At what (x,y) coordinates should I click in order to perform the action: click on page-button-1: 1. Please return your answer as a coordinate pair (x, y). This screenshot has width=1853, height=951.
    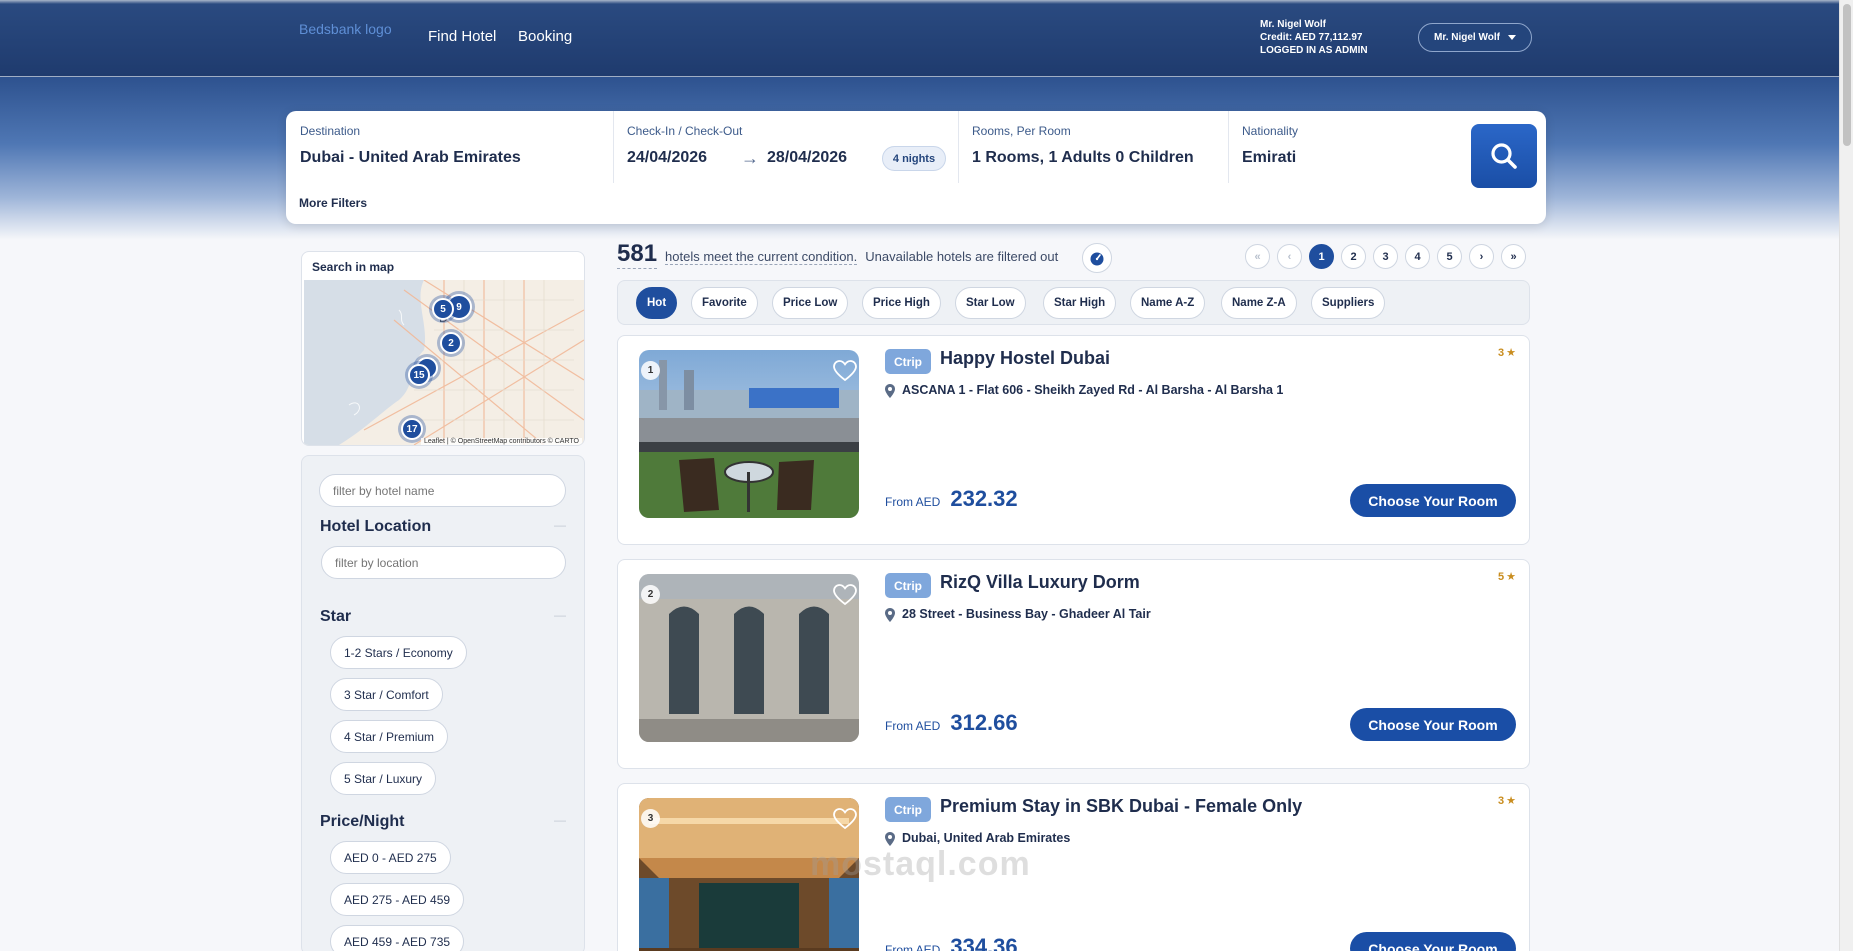
    Looking at the image, I should click on (1321, 256).